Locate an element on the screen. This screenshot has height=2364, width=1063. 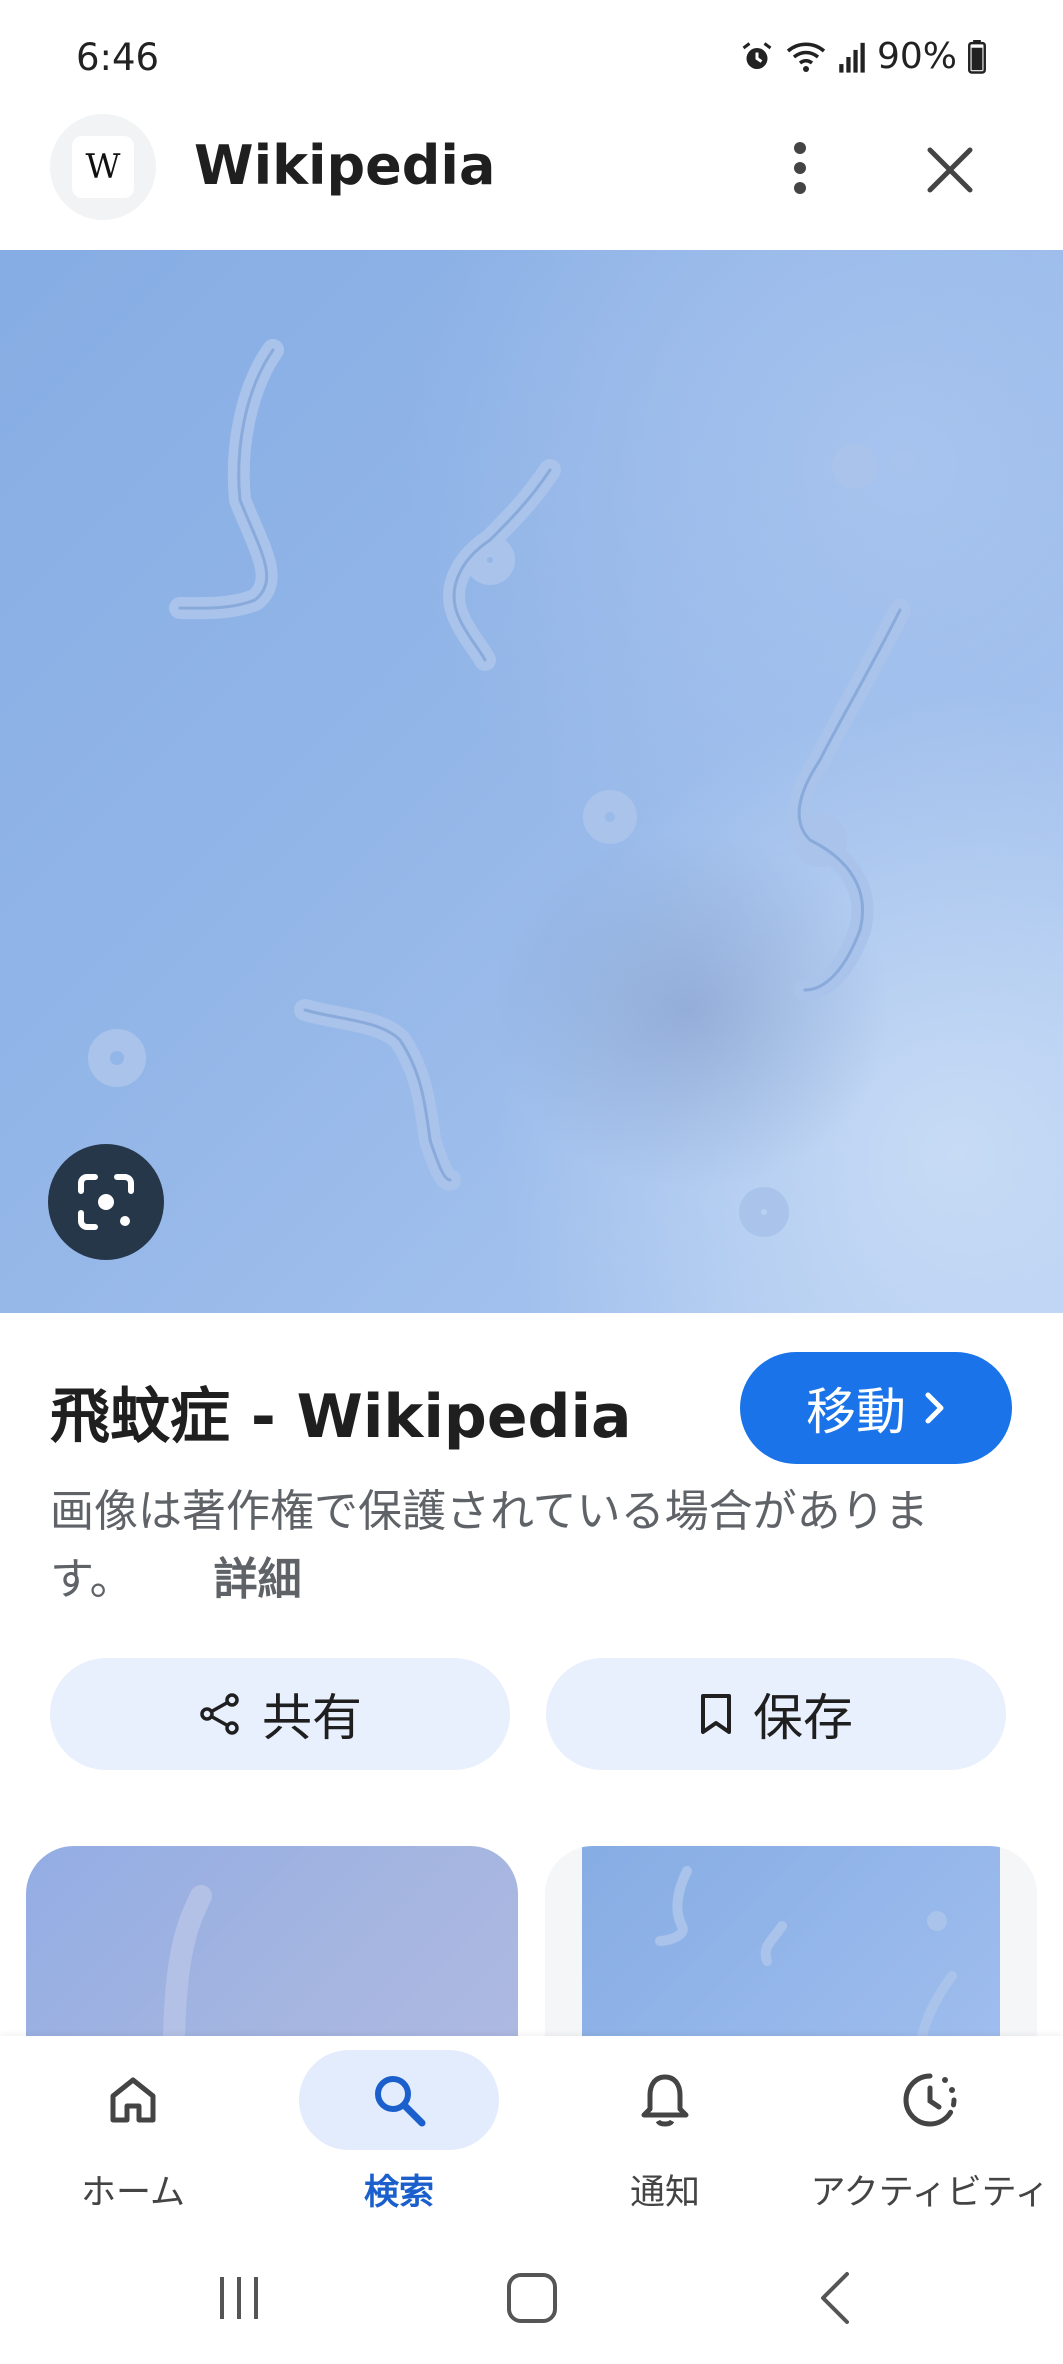
details-link: 詳細 is located at coordinates (258, 1579).